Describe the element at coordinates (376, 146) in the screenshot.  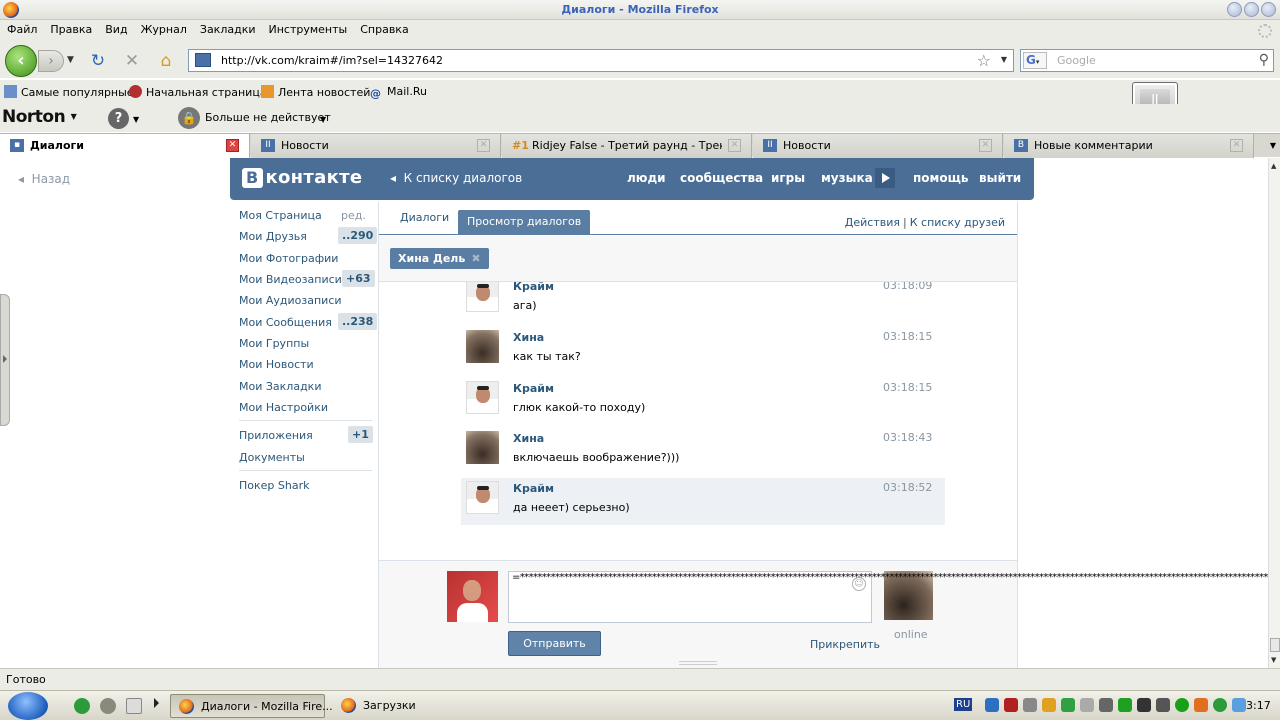
I see `tab-news-1: II Новости ✕` at that location.